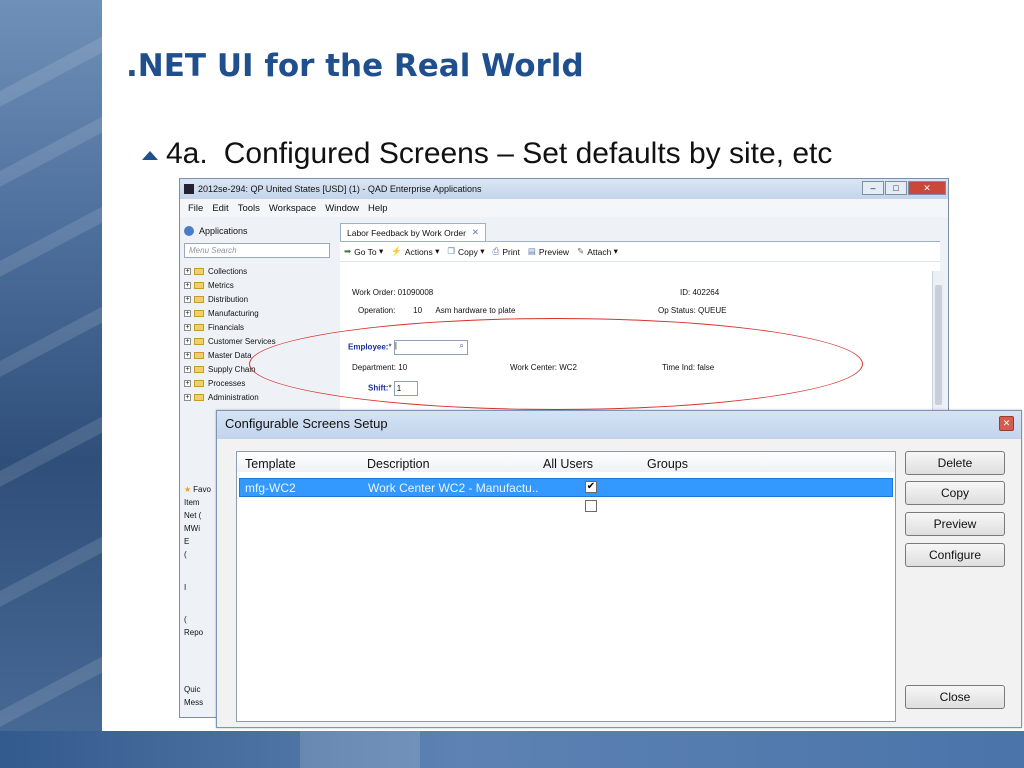  What do you see at coordinates (418, 310) in the screenshot?
I see `operation-value: 10` at bounding box center [418, 310].